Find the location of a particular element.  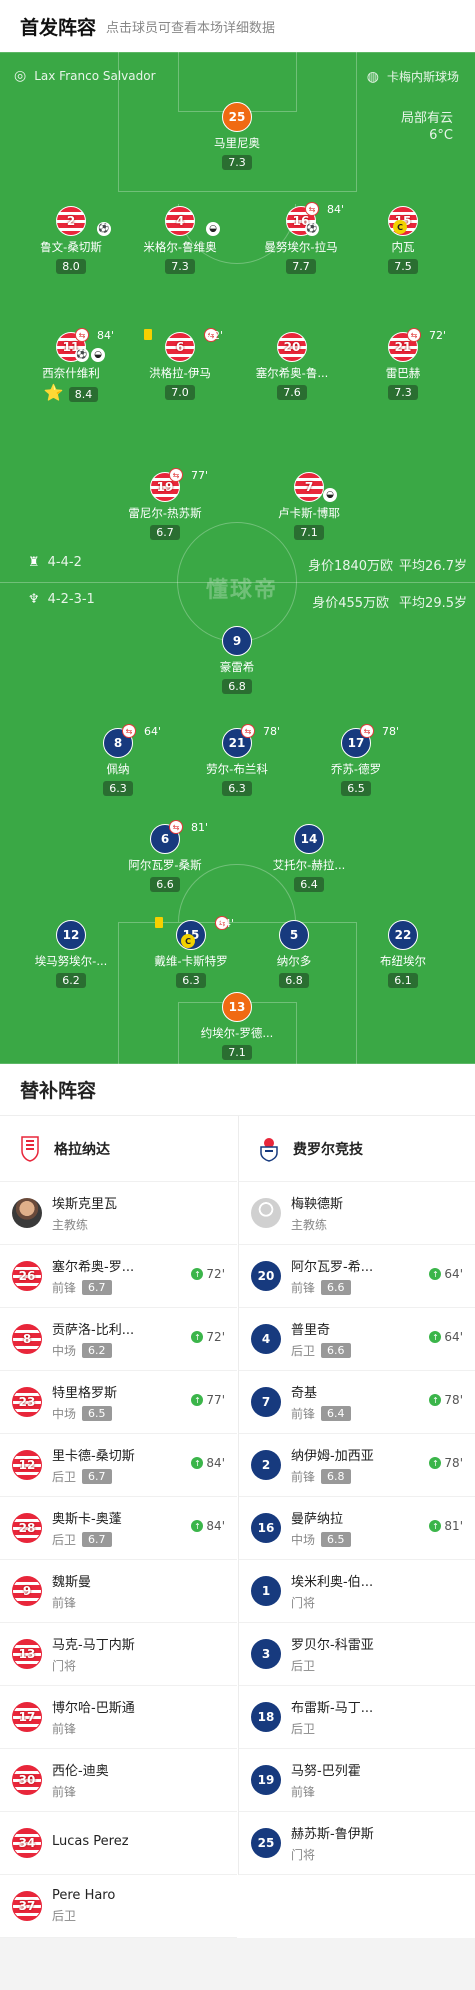

player-name: 罗贝尔-科雷亚 is located at coordinates (332, 1645).